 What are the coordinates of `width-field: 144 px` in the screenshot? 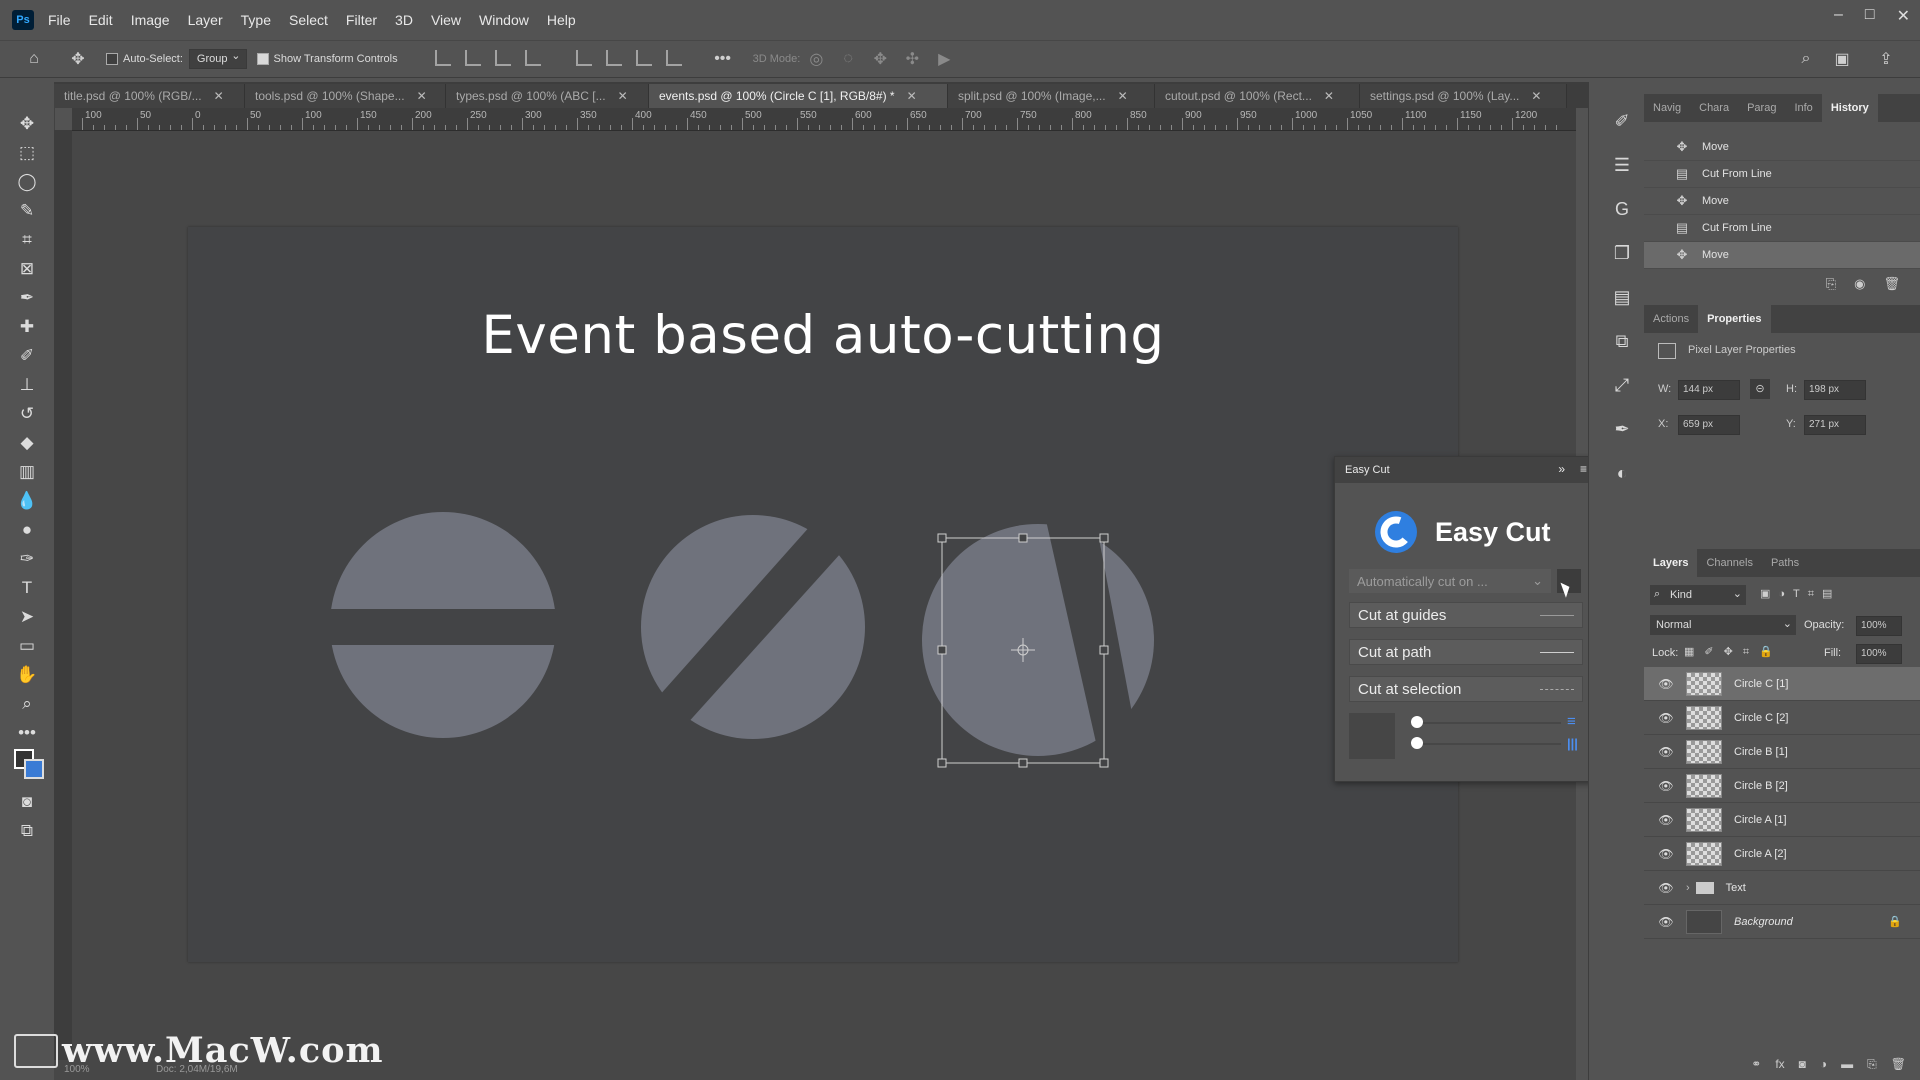 It's located at (1709, 390).